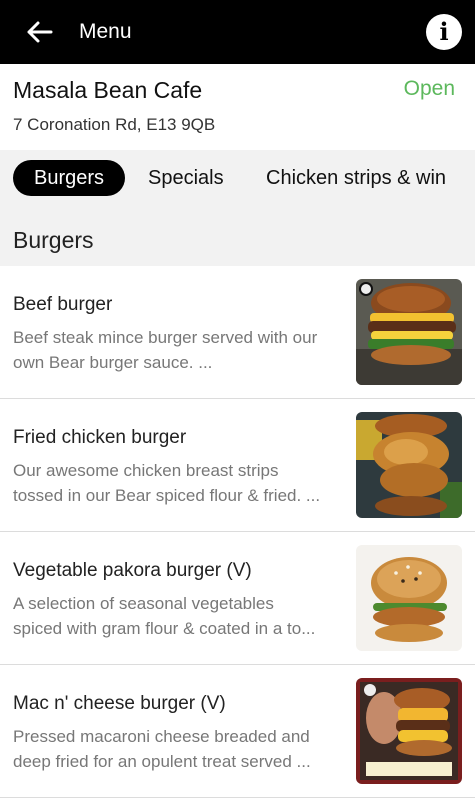  What do you see at coordinates (161, 736) in the screenshot?
I see `item-description-line: Pressed macaroni cheese breaded and` at bounding box center [161, 736].